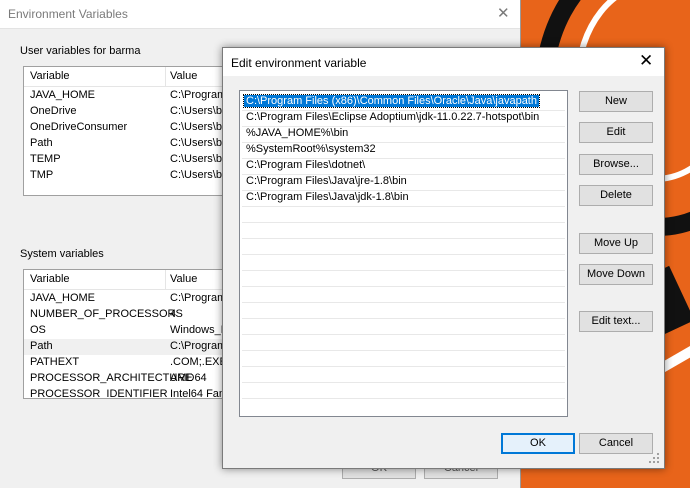 The width and height of the screenshot is (690, 488). I want to click on path-text: C:\Program Files\Java\jre-1.8\bin, so click(326, 181).